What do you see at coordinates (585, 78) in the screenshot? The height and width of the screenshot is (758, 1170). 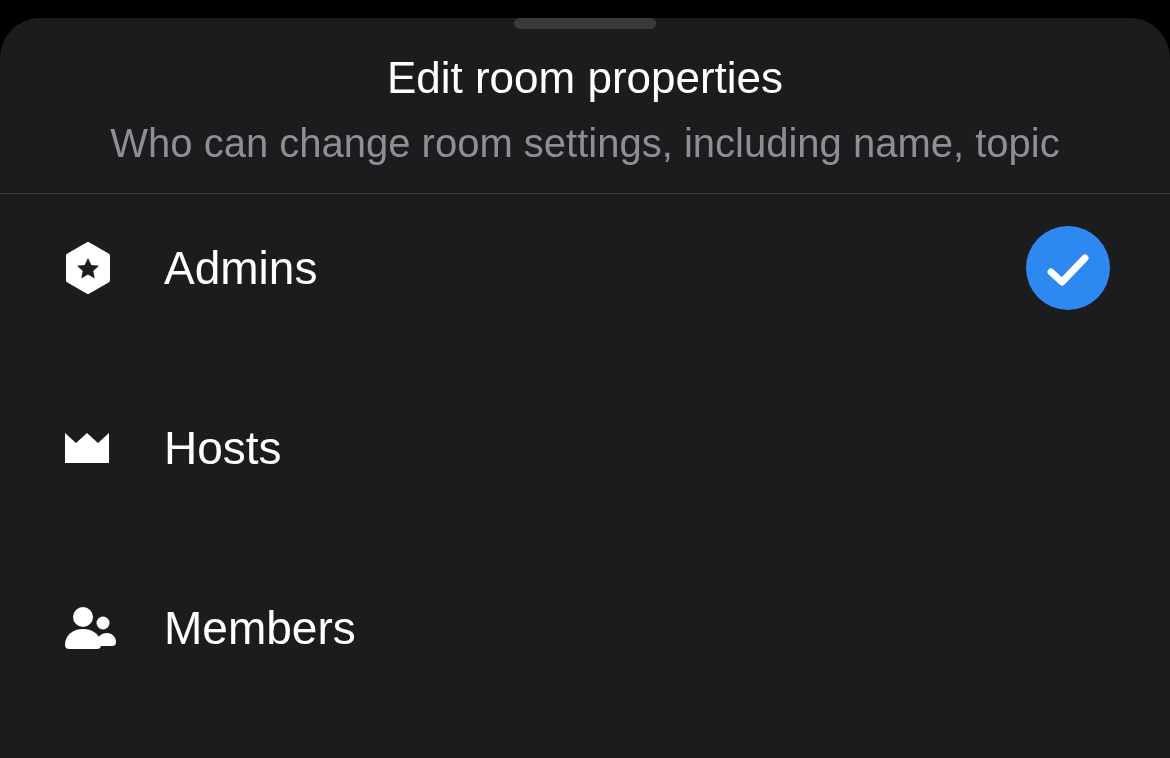 I see `sheet-title: Edit room properties` at bounding box center [585, 78].